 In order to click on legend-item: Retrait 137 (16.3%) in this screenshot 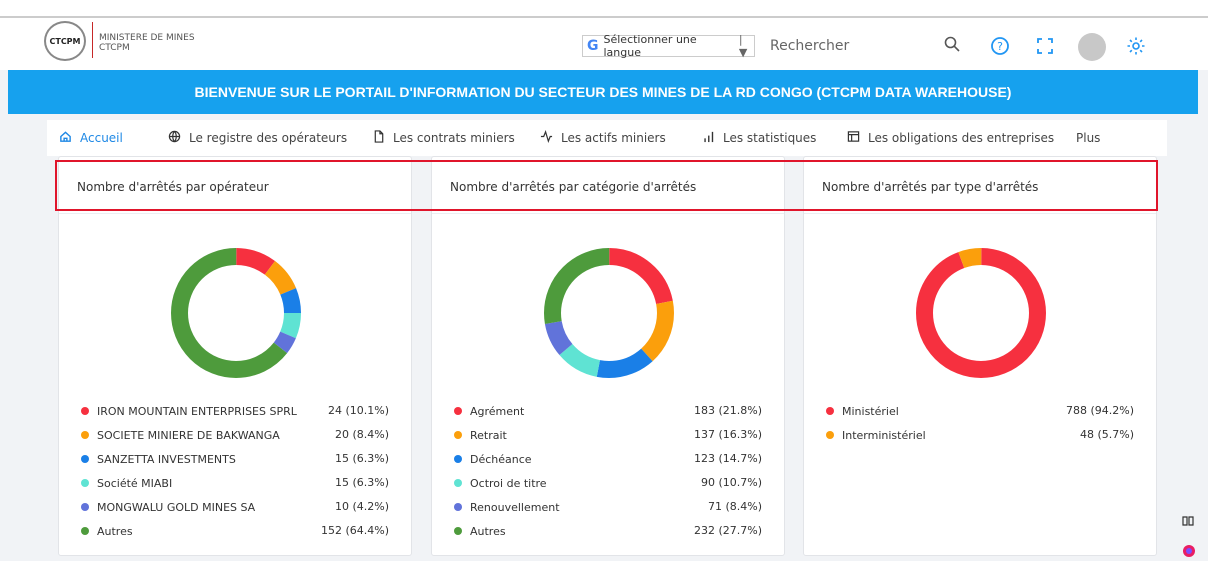, I will do `click(608, 435)`.